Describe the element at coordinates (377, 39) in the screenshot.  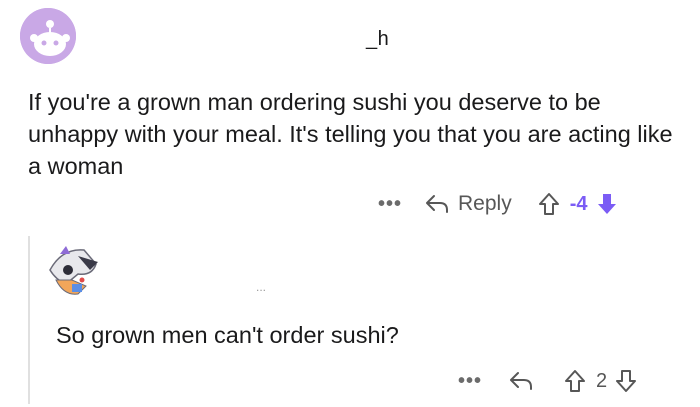
I see `comment-username: _h` at that location.